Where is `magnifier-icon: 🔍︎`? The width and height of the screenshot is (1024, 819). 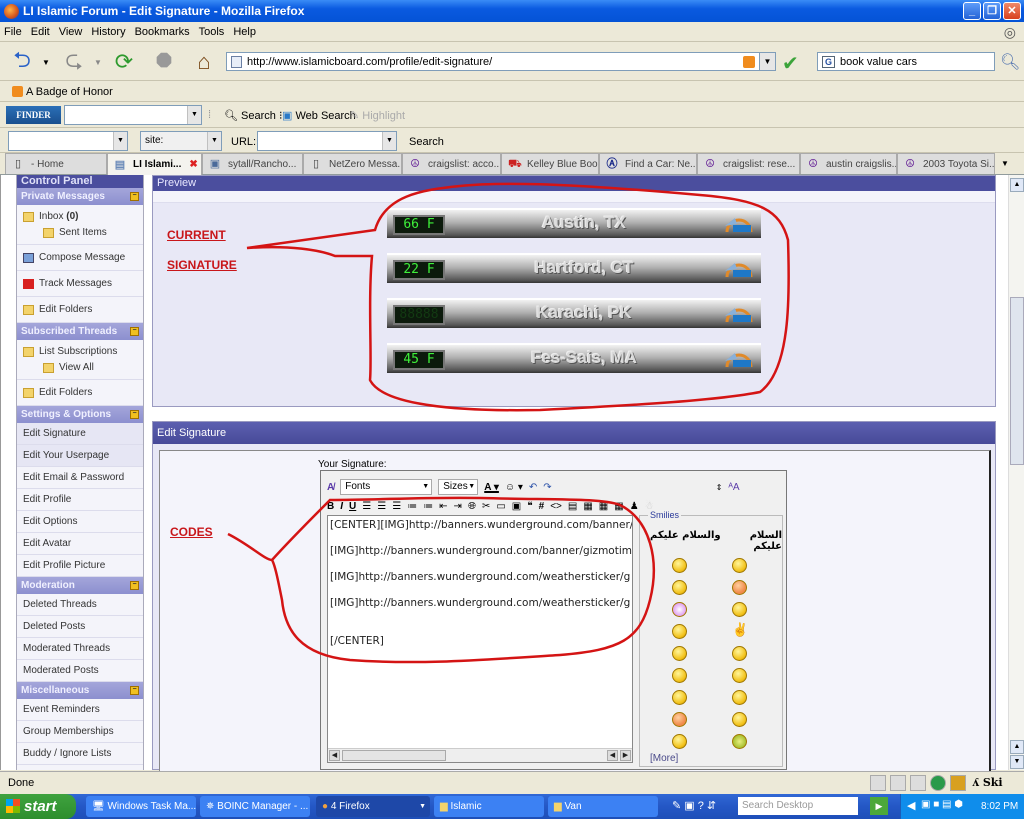
magnifier-icon: 🔍︎ is located at coordinates (1010, 62).